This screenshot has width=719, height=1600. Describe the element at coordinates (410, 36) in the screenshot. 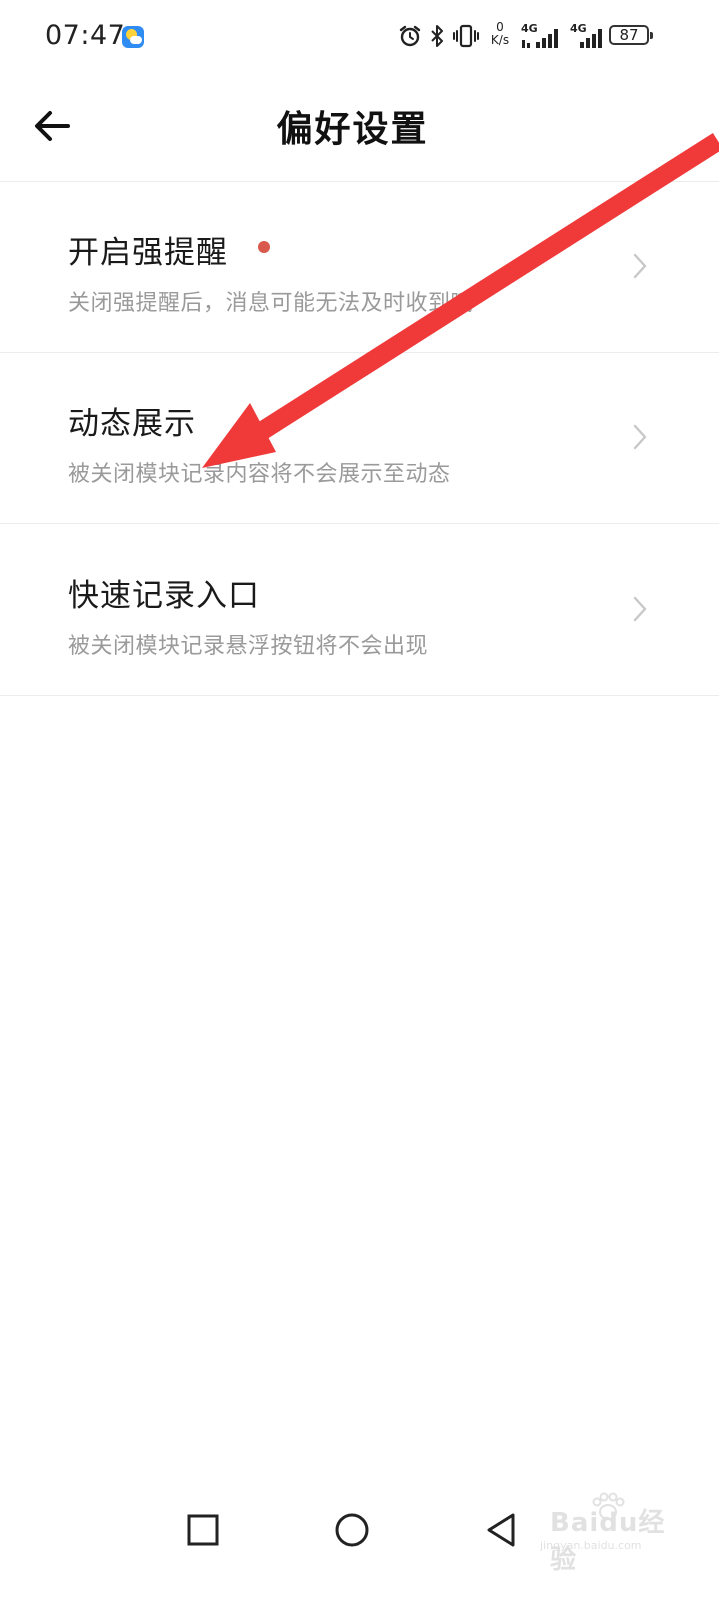

I see `alarm-icon` at that location.